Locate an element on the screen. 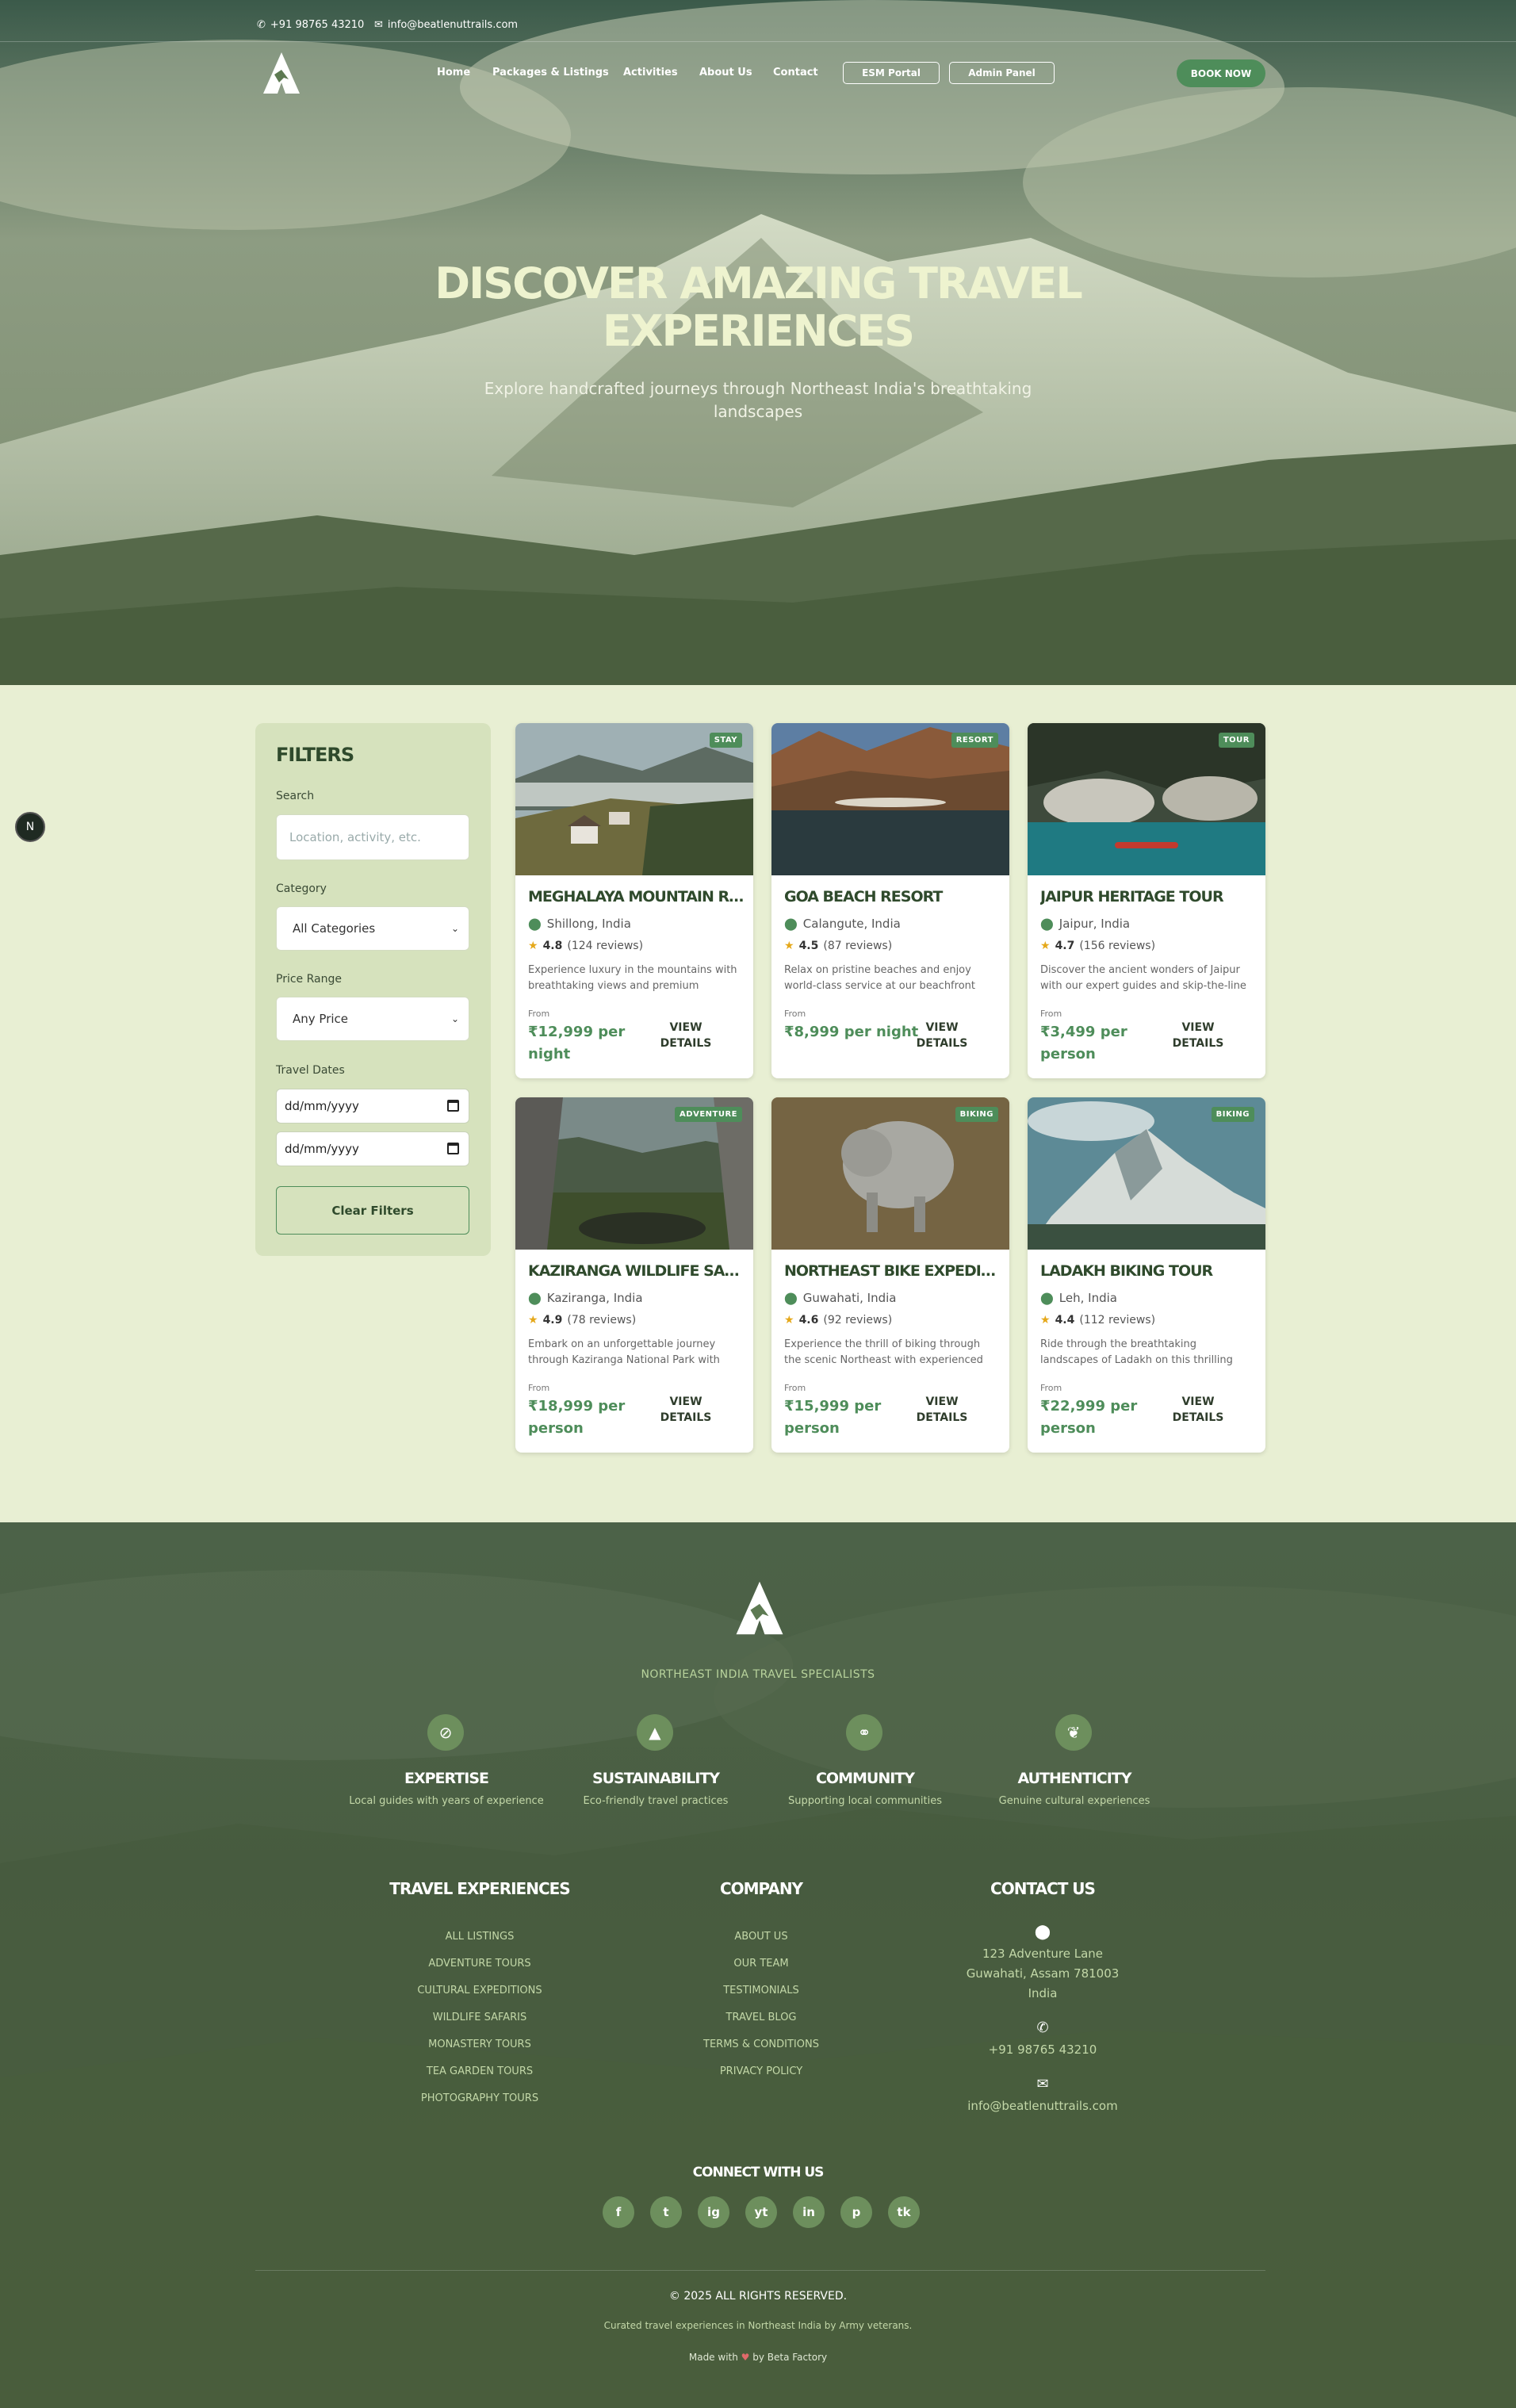 This screenshot has width=1516, height=2408. listing-title: GOA BEACH RESORT is located at coordinates (893, 896).